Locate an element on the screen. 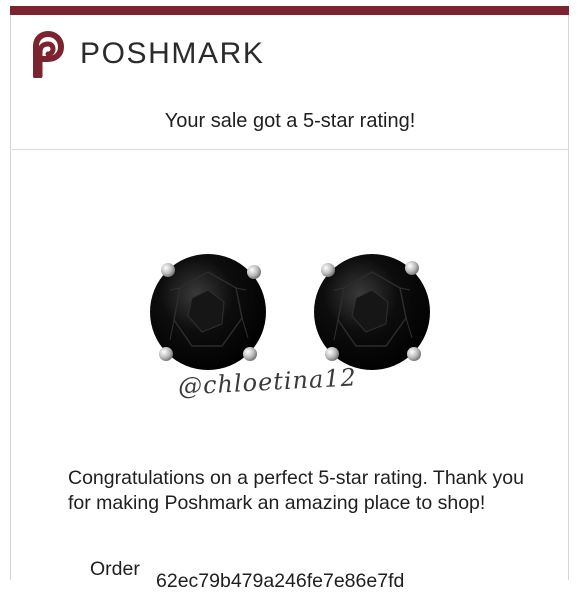 This screenshot has width=580, height=593. order-id-link: 62ec79b479a246fe7e86e7fd is located at coordinates (280, 581).